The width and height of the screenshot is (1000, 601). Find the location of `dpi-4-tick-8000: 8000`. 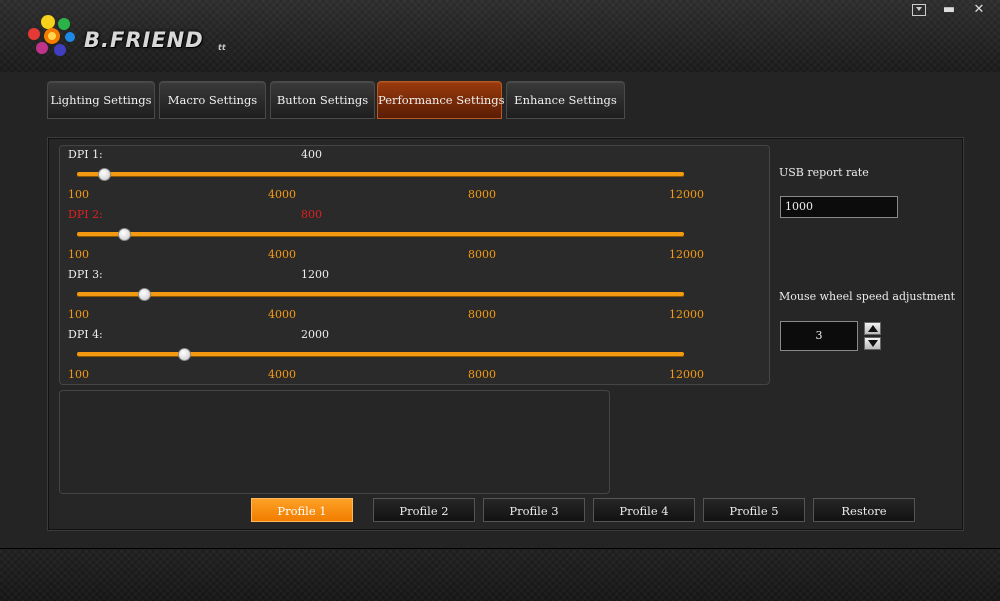

dpi-4-tick-8000: 8000 is located at coordinates (482, 374).